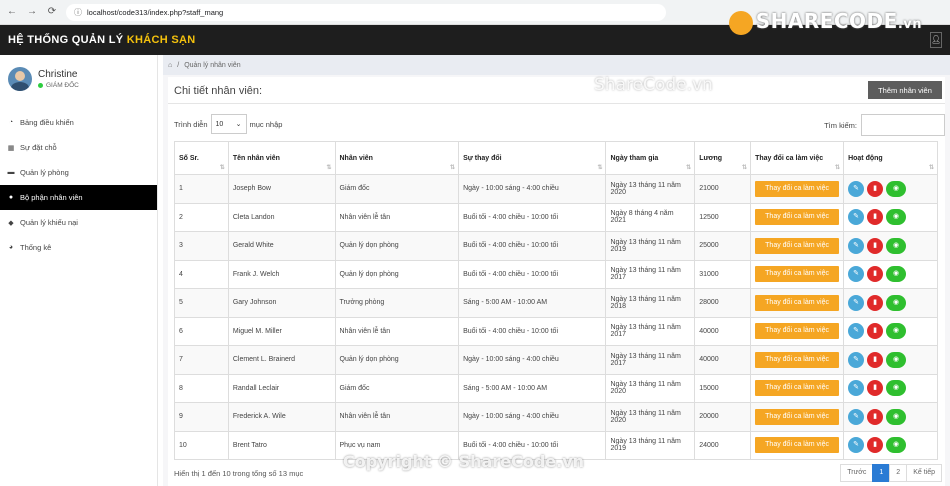 The width and height of the screenshot is (950, 486). I want to click on sidebar-item-dashboard: ◔ Bảng điều khiển, so click(78, 122).